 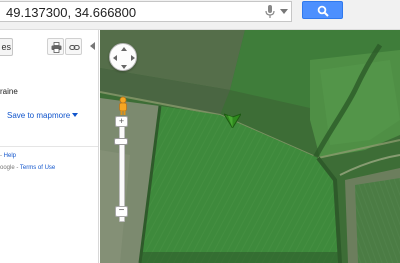 What do you see at coordinates (37, 168) in the screenshot?
I see `terms-of-use-link: Terms of Use` at bounding box center [37, 168].